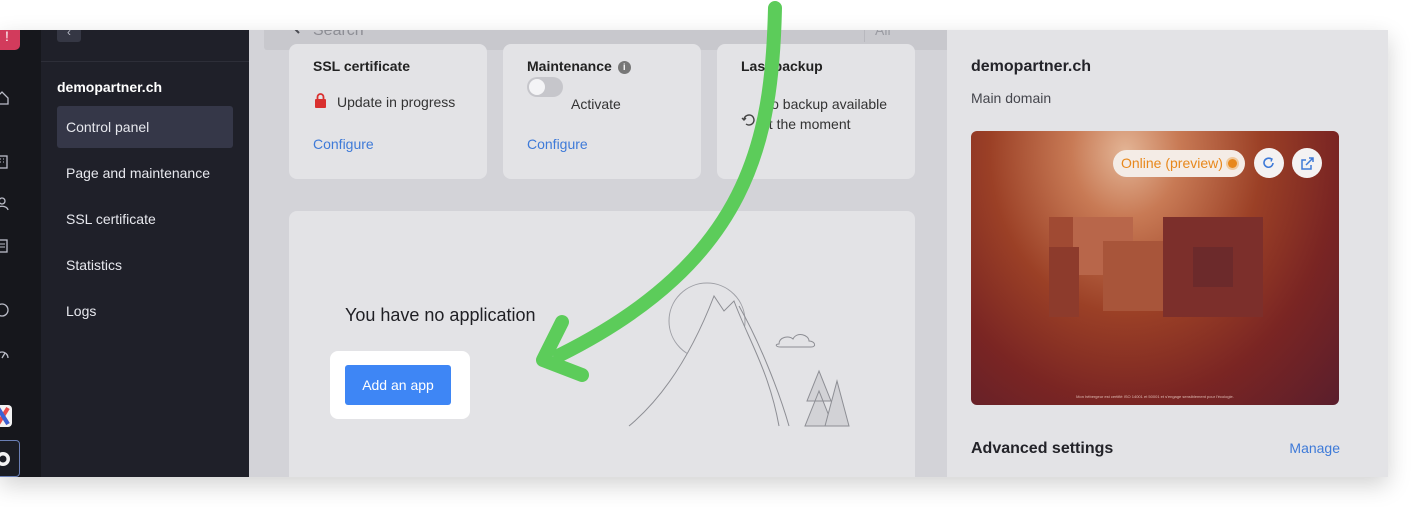 This screenshot has height=507, width=1418. What do you see at coordinates (343, 144) in the screenshot?
I see `ssl-configure-link: Configure` at bounding box center [343, 144].